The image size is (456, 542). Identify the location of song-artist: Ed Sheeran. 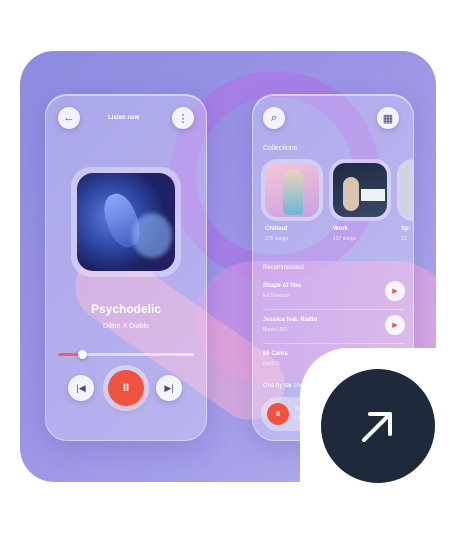
(276, 296).